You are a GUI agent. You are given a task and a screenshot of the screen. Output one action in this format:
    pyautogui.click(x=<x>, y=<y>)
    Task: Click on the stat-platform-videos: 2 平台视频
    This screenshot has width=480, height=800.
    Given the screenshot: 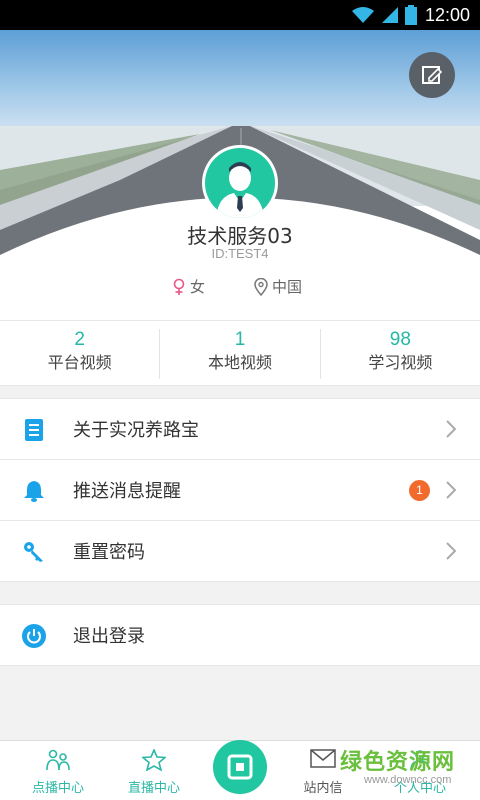 What is the action you would take?
    pyautogui.click(x=80, y=354)
    